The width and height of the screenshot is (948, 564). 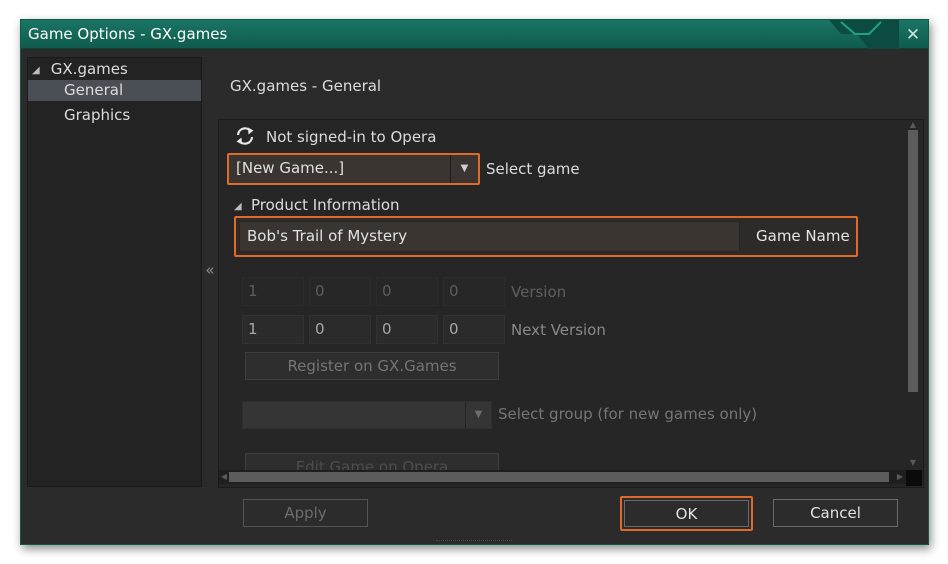 I want to click on scroll-down-arrow-icon: ▼, so click(x=913, y=463).